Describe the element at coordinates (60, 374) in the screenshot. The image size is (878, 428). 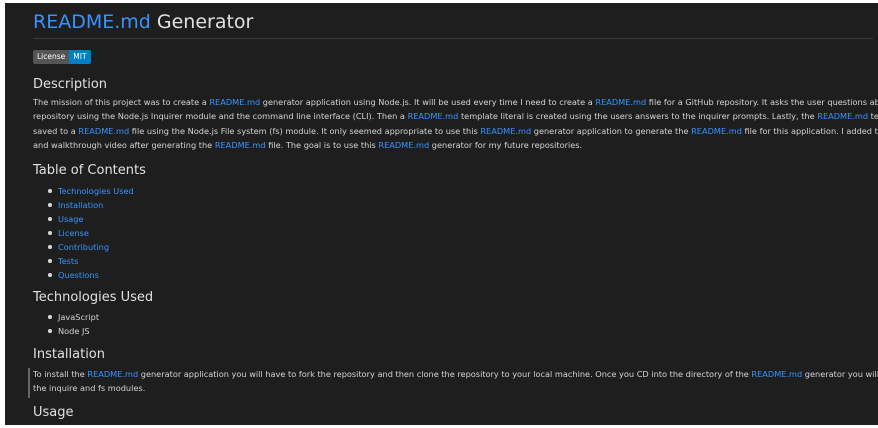
I see `text-span: To install the` at that location.